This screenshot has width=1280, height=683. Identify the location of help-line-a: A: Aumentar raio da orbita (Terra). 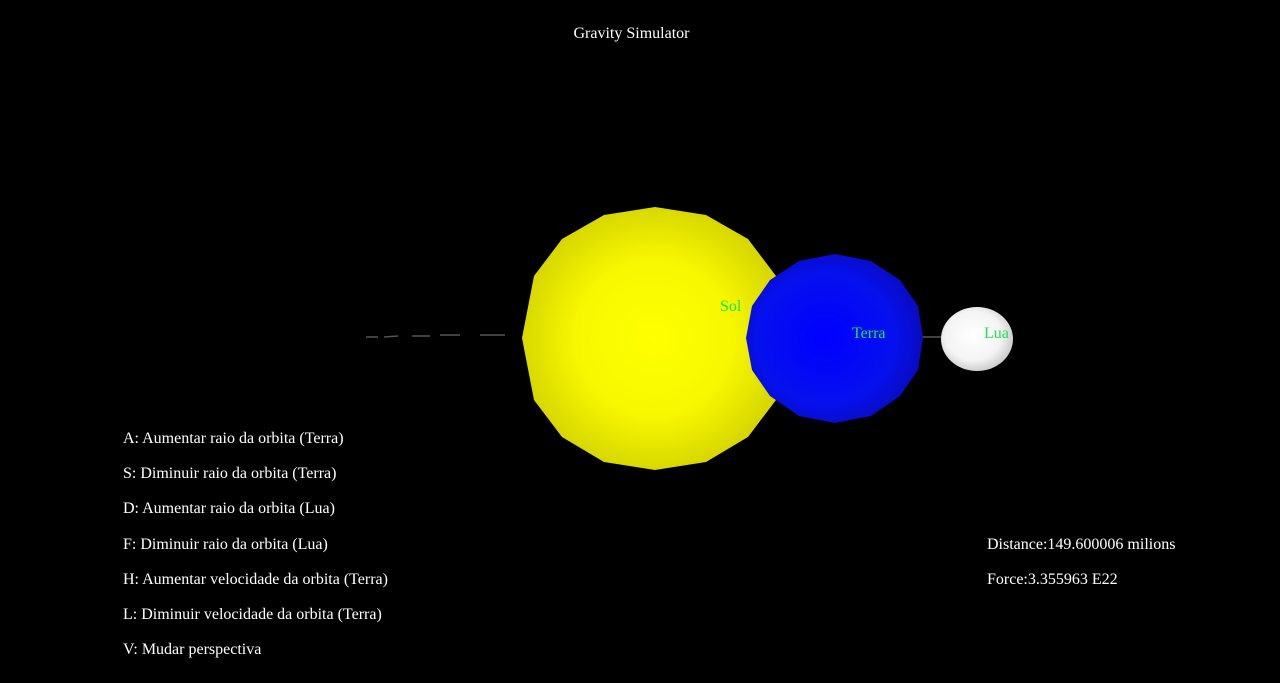
(233, 438).